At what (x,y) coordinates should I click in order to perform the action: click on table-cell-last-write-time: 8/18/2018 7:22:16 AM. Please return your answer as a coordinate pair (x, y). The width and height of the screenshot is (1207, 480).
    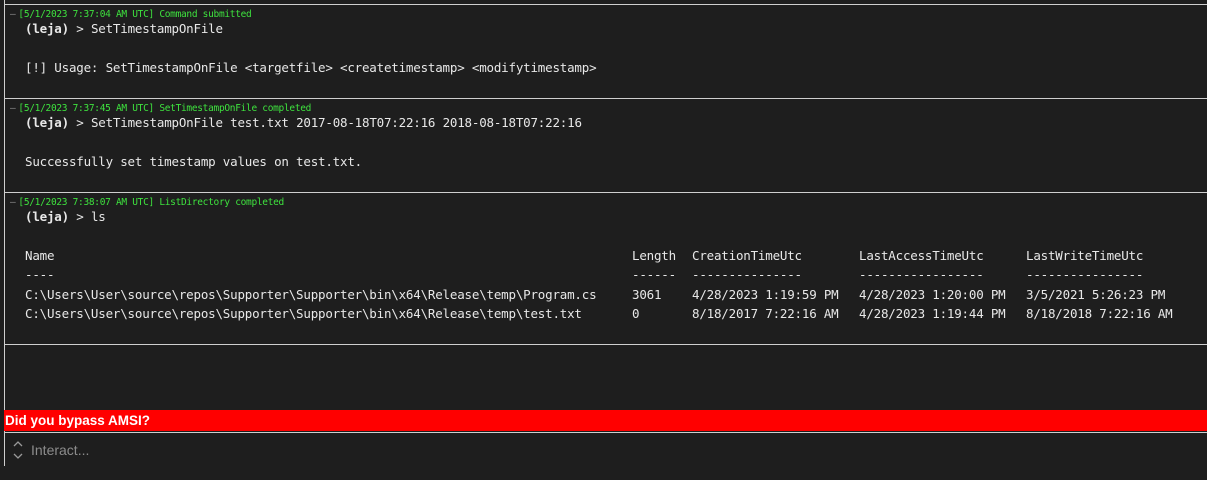
    Looking at the image, I should click on (1099, 313).